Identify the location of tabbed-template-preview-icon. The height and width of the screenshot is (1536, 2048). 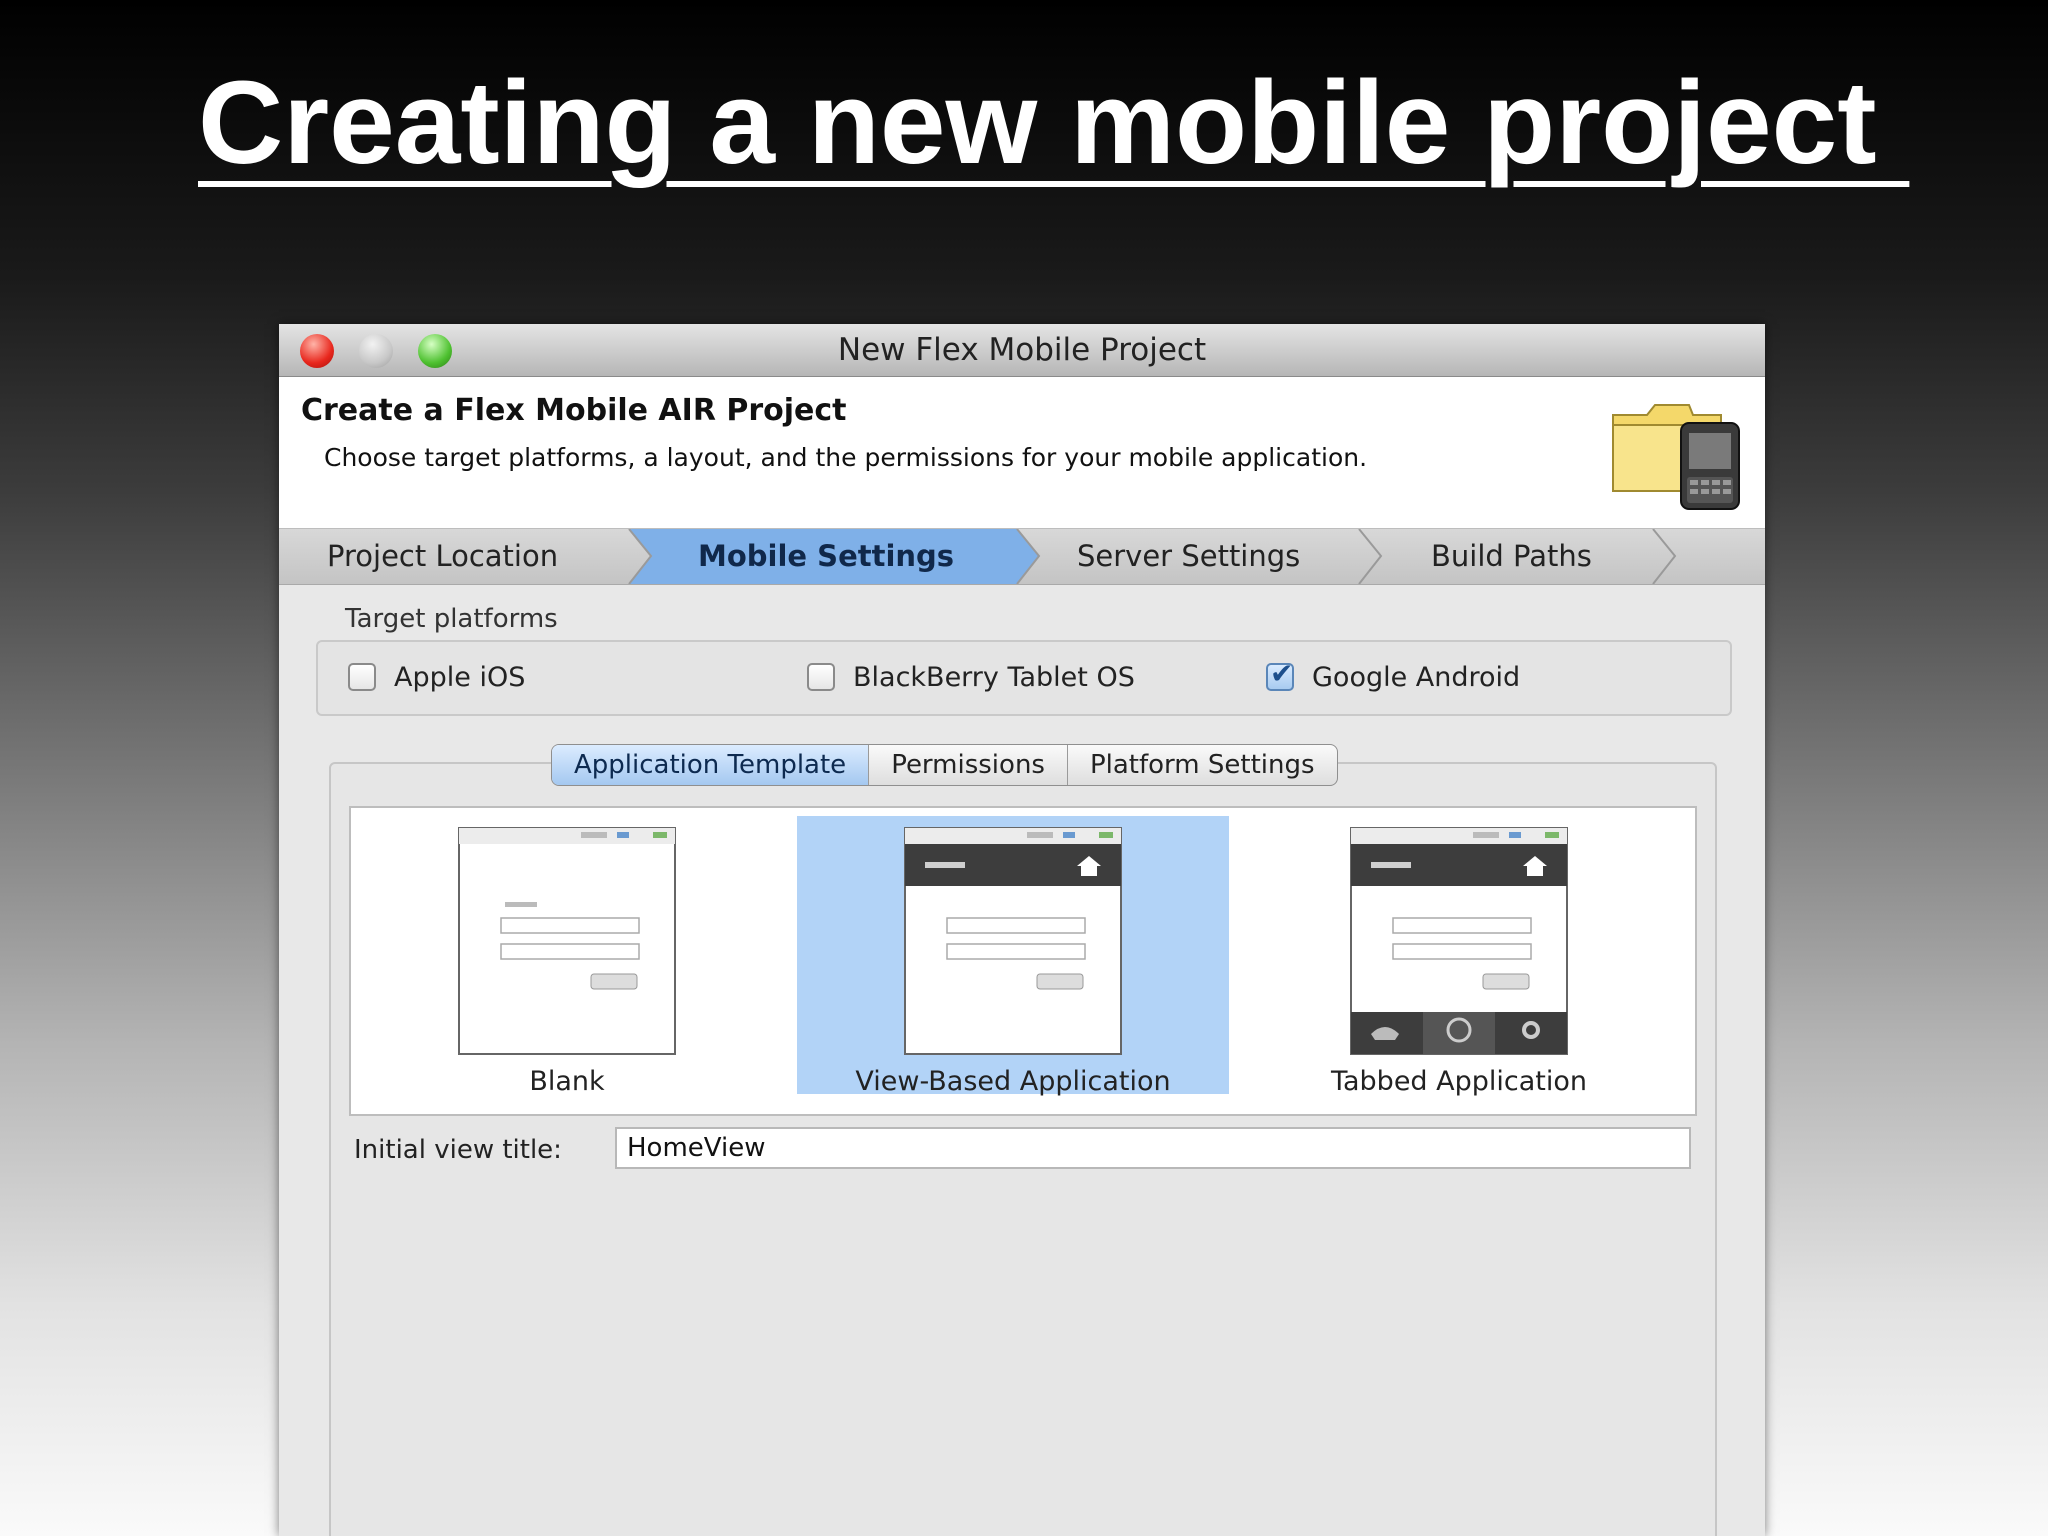
(1459, 941).